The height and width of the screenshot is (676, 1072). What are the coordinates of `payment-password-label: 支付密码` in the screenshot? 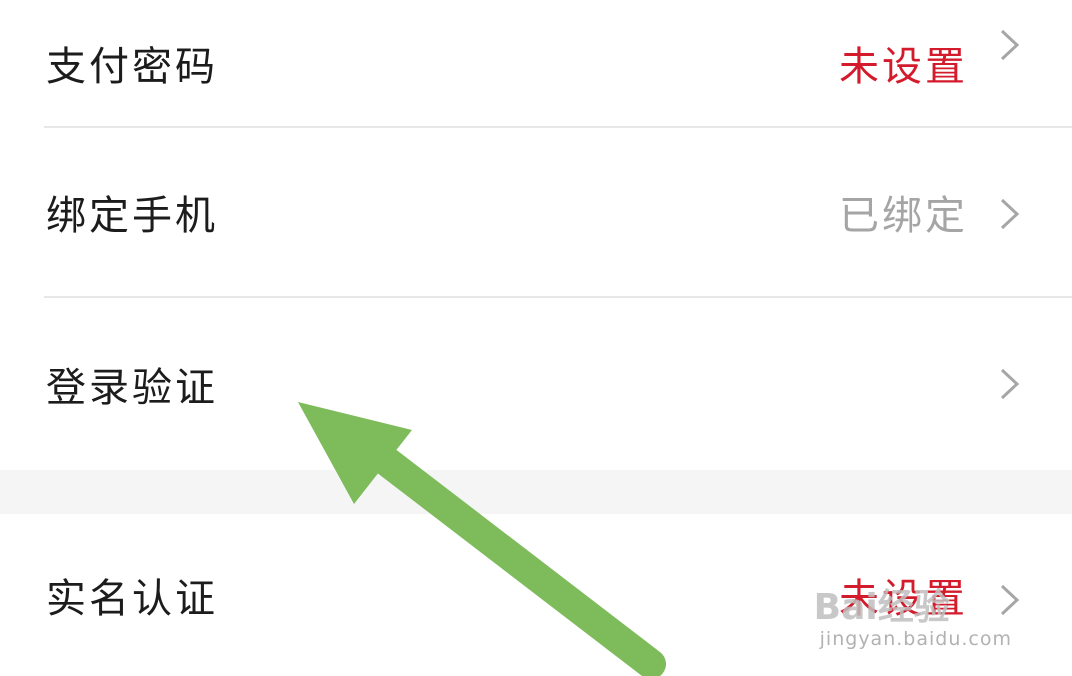 It's located at (132, 67).